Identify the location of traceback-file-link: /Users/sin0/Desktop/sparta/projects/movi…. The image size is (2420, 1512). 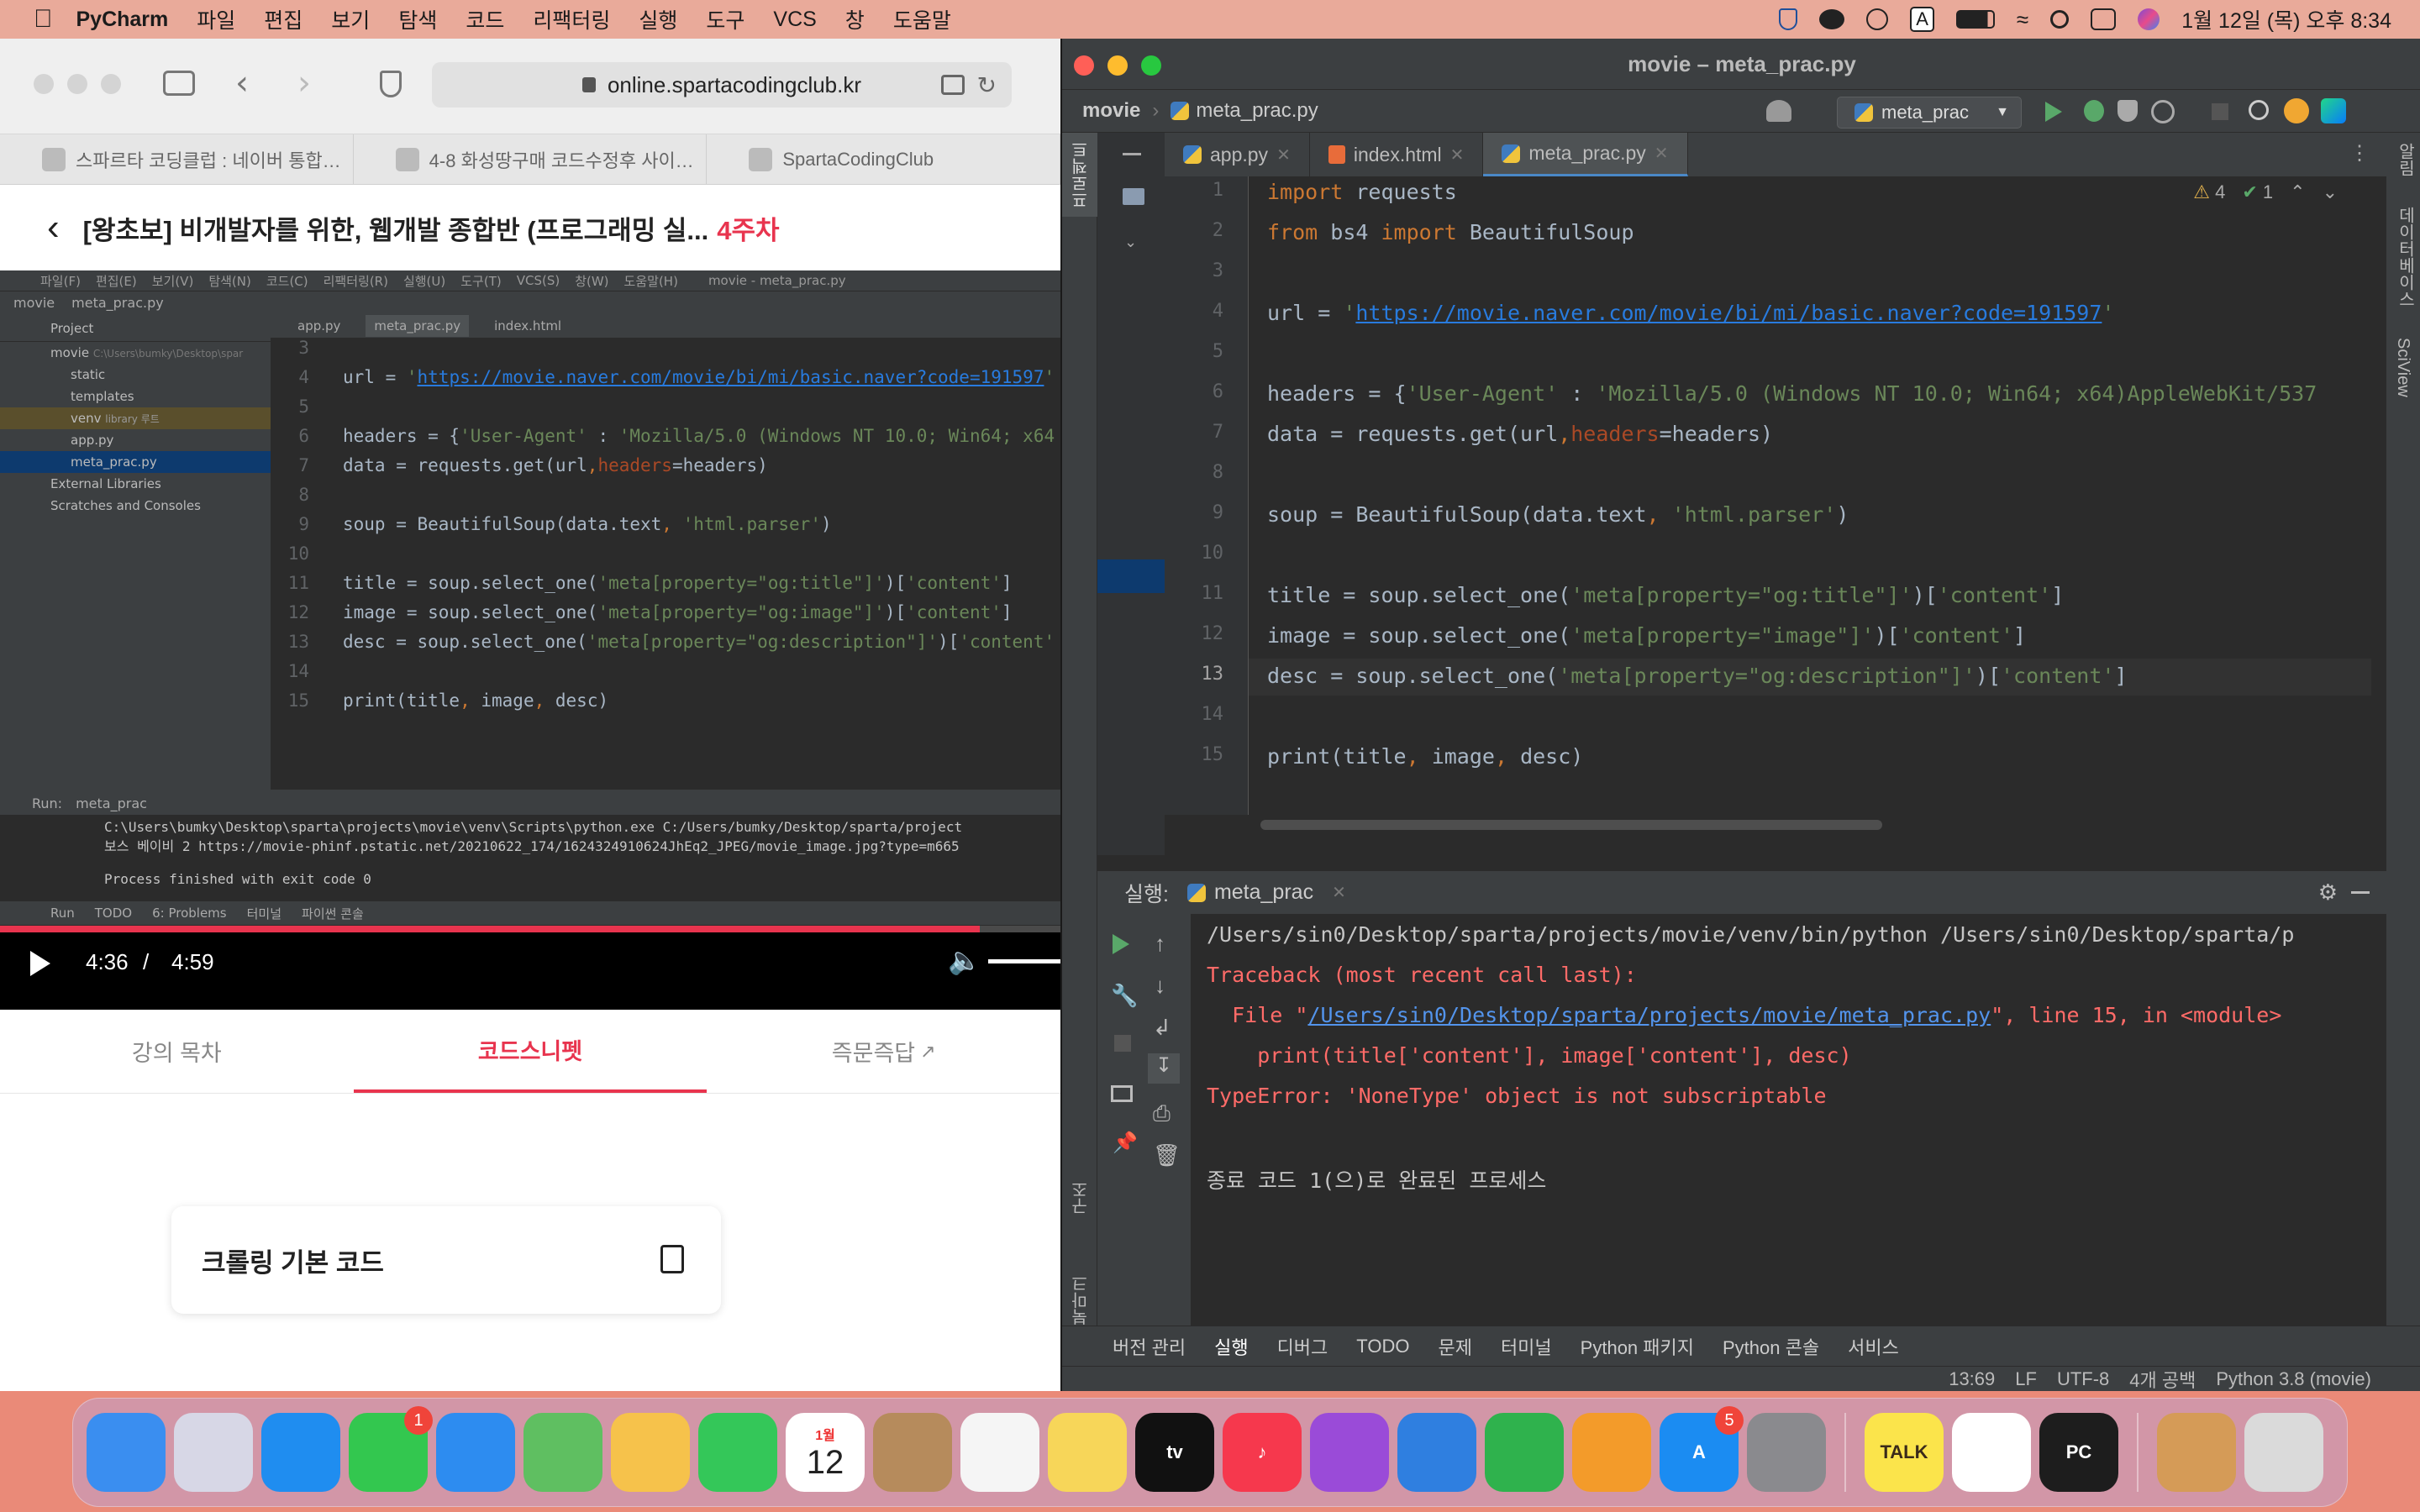
(1649, 1015).